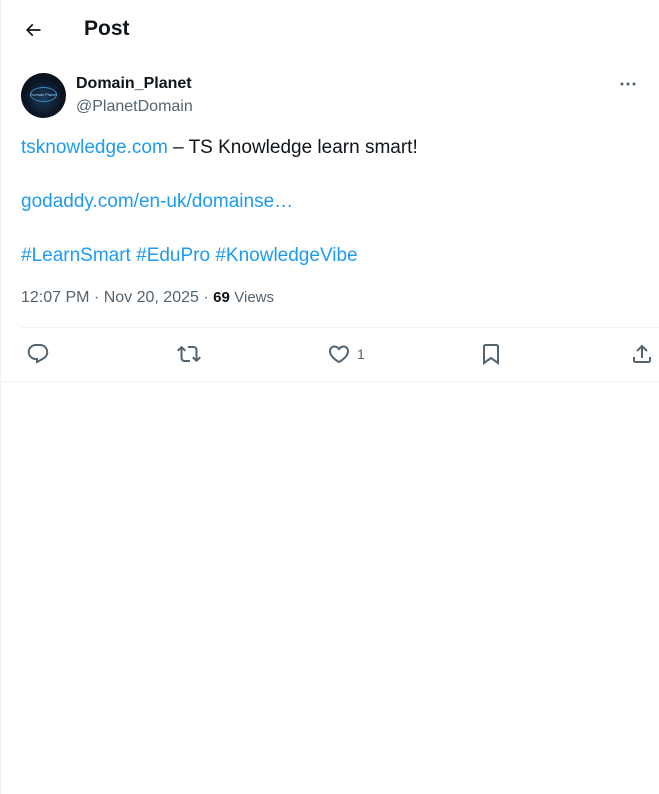 The image size is (659, 794). I want to click on back-button, so click(33, 30).